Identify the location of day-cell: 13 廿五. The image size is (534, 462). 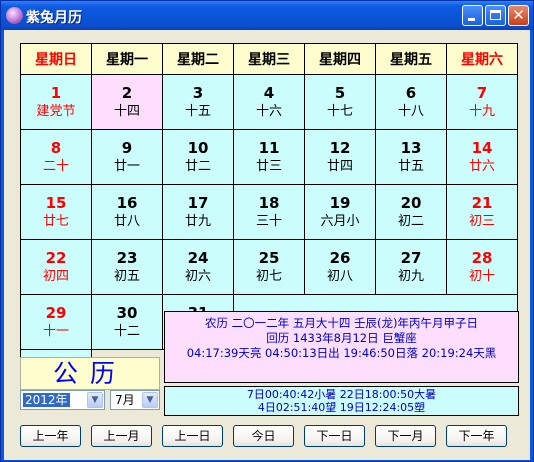
(411, 157).